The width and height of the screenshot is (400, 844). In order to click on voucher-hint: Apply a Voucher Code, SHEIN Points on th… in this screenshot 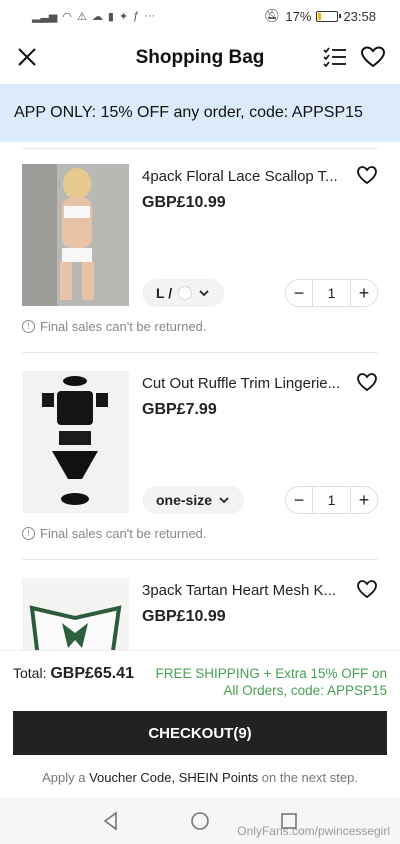, I will do `click(200, 777)`.